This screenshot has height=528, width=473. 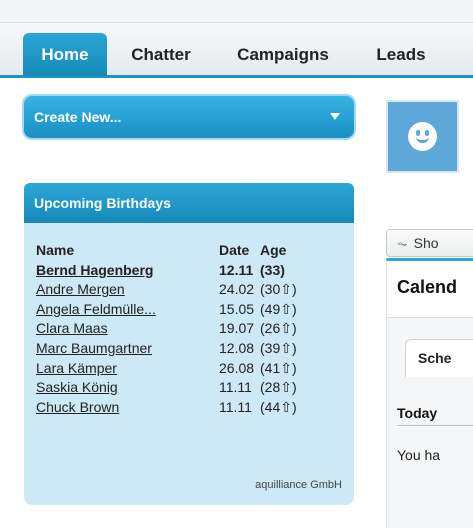 I want to click on tab-campaigns: Campaigns, so click(x=283, y=54).